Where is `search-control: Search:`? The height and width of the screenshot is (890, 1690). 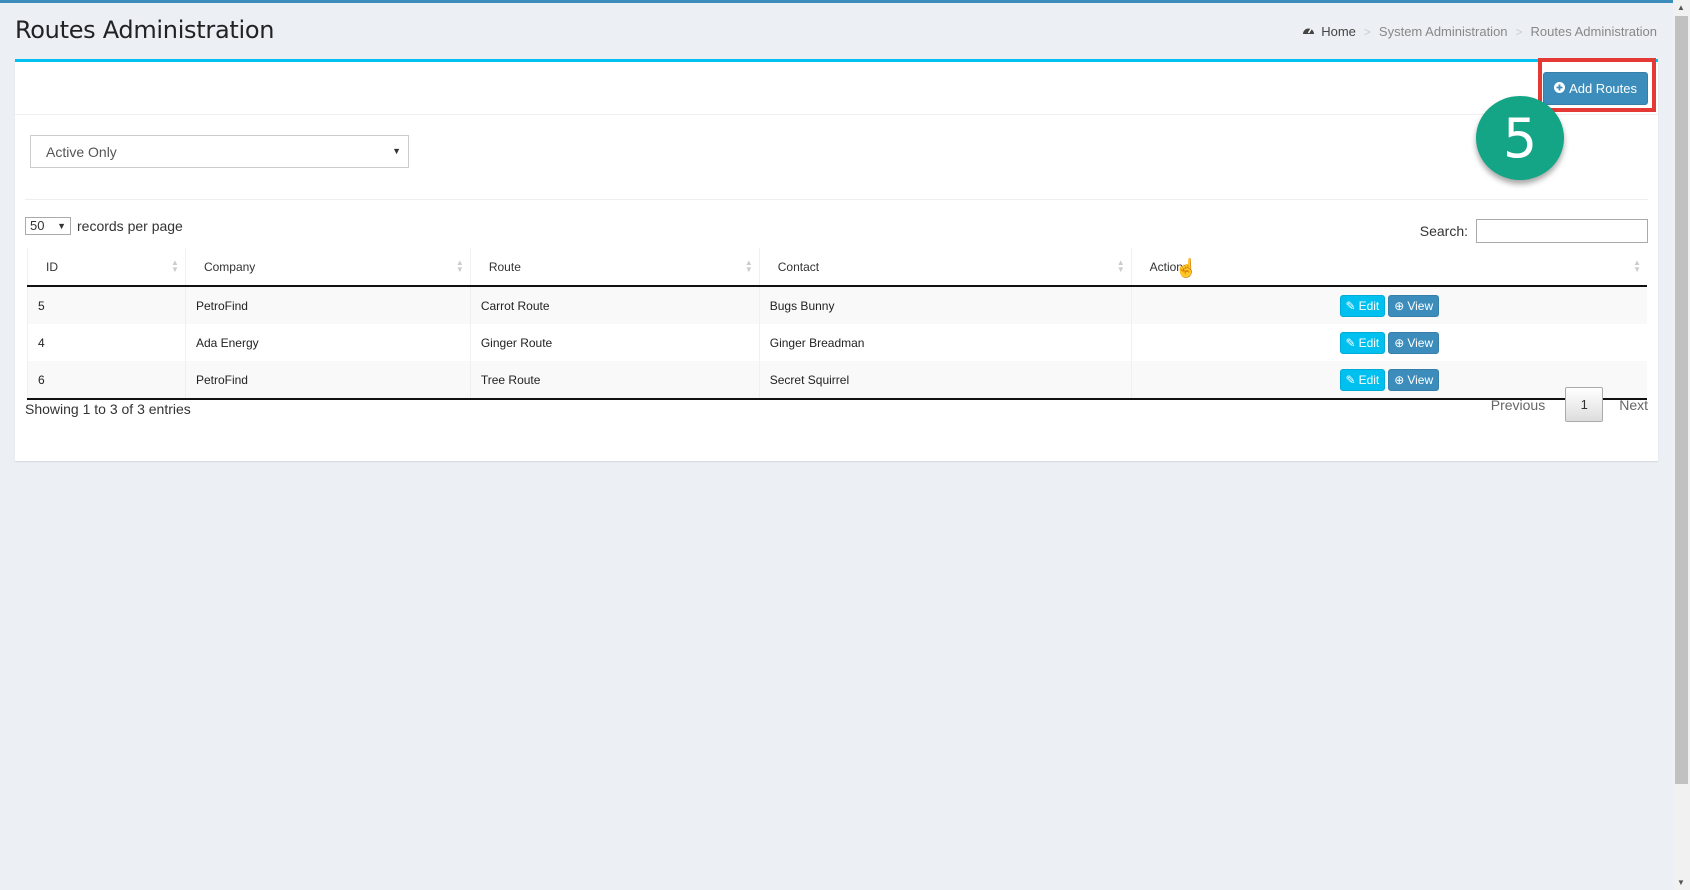 search-control: Search: is located at coordinates (1534, 231).